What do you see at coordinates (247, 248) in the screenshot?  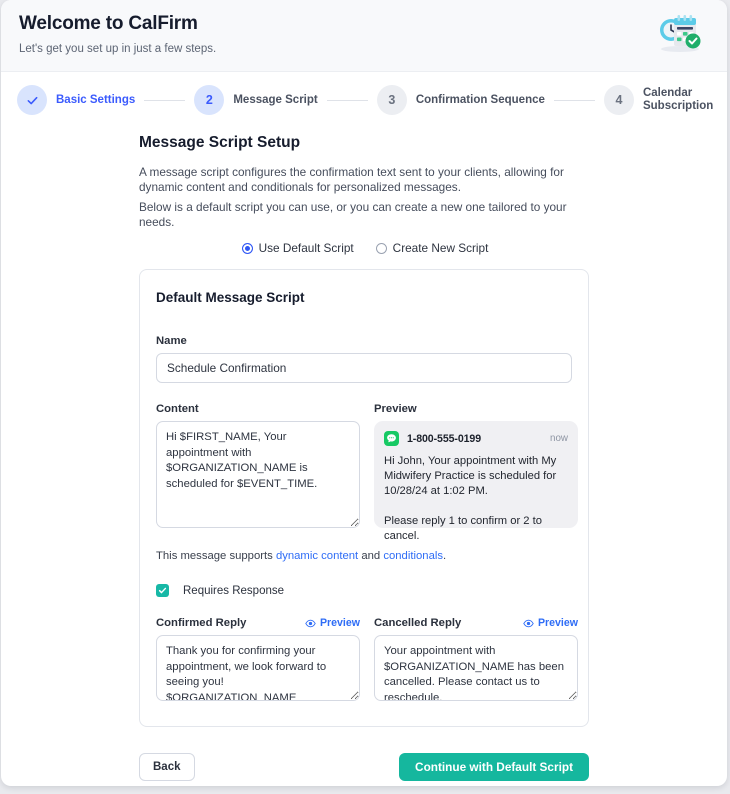 I see `radio-use-default-script-dot` at bounding box center [247, 248].